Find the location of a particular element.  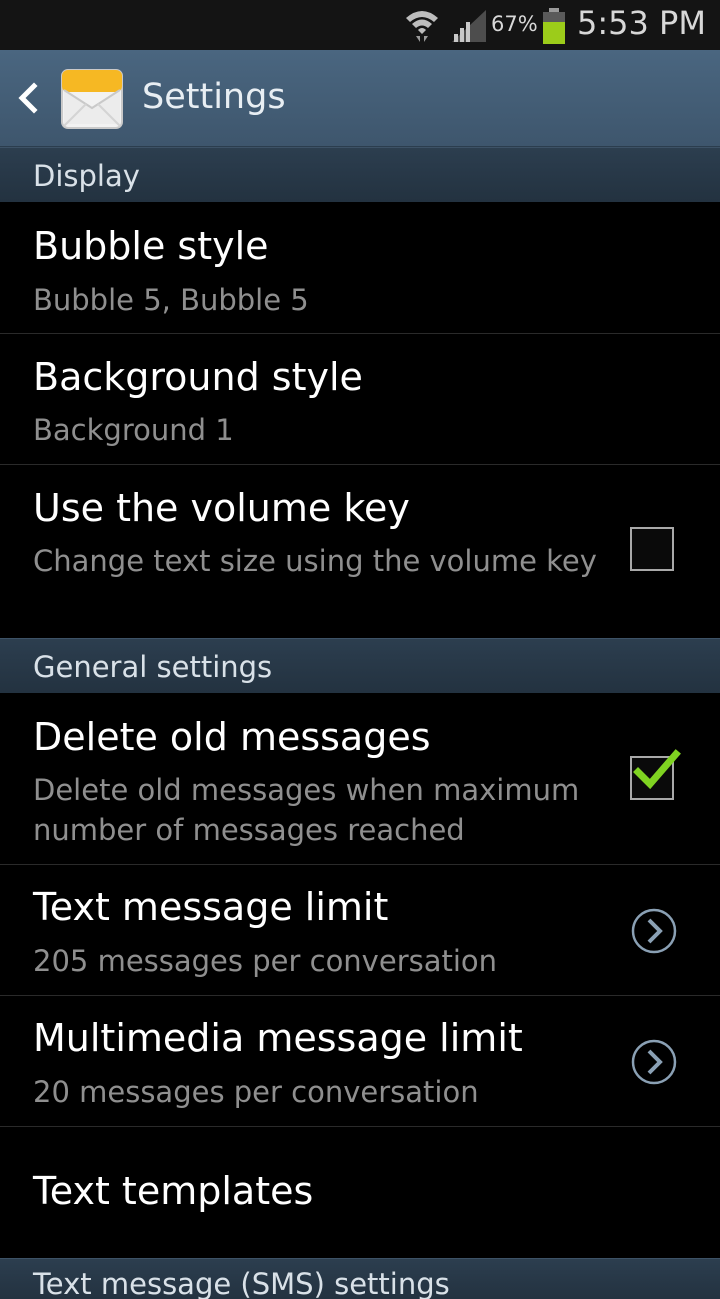

setting-title: Multimedia message limit is located at coordinates (278, 1038).